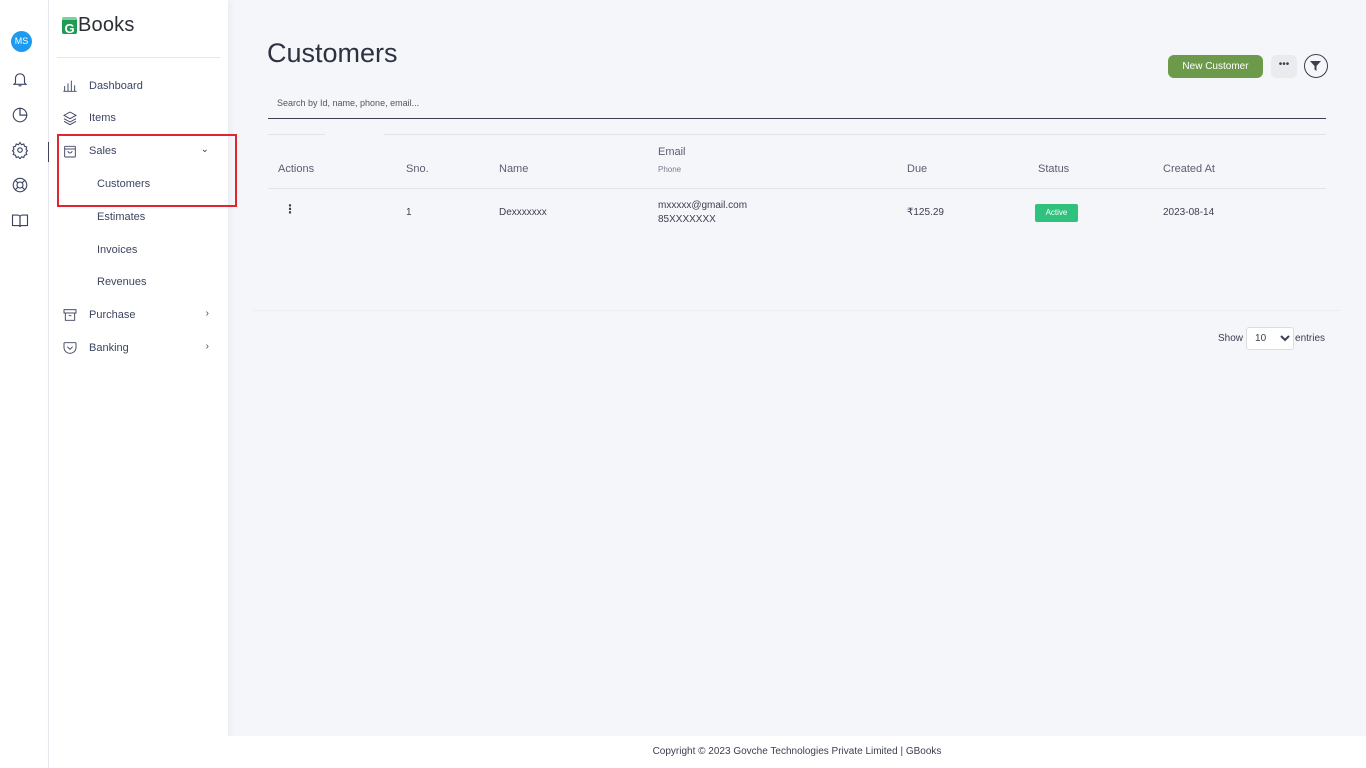  I want to click on page-size-select: 10, so click(1270, 338).